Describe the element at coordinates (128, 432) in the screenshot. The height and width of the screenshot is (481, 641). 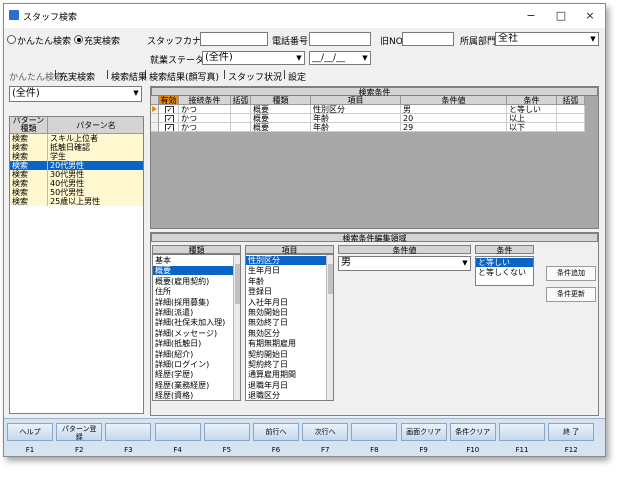
I see `function-key-f3` at that location.